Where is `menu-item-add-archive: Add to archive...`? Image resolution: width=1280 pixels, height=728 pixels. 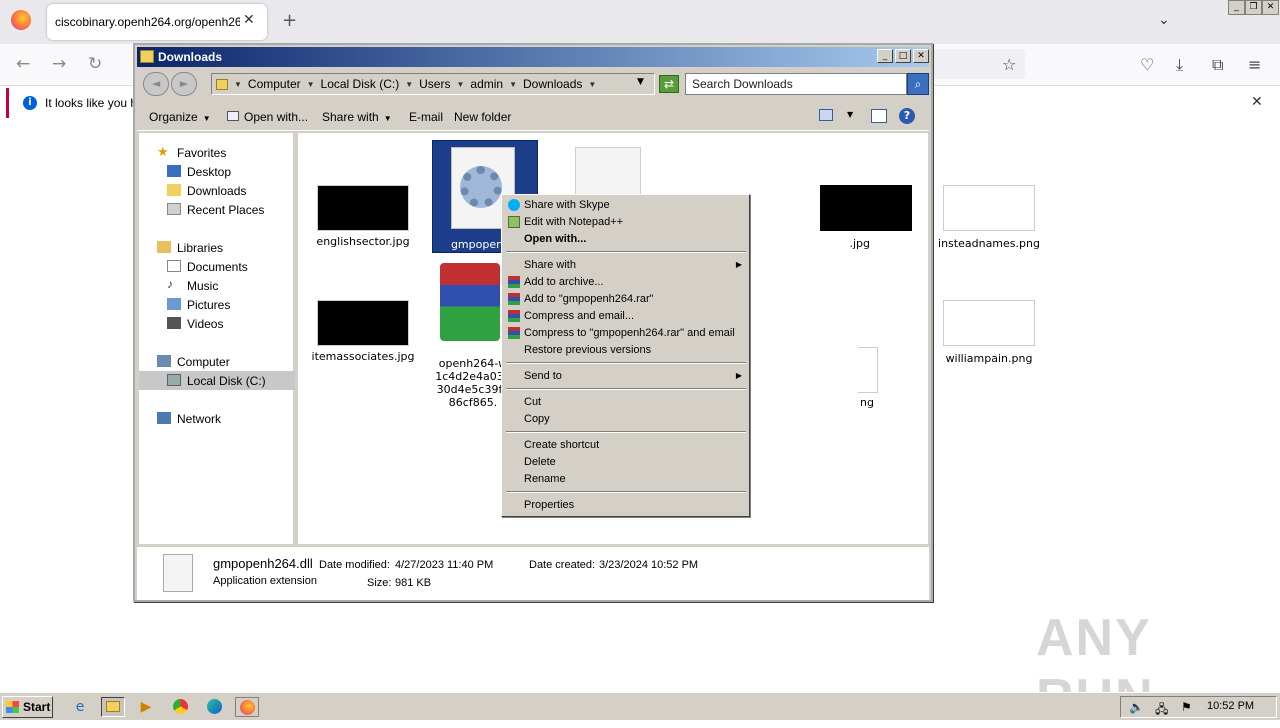
menu-item-add-archive: Add to archive... is located at coordinates (626, 282).